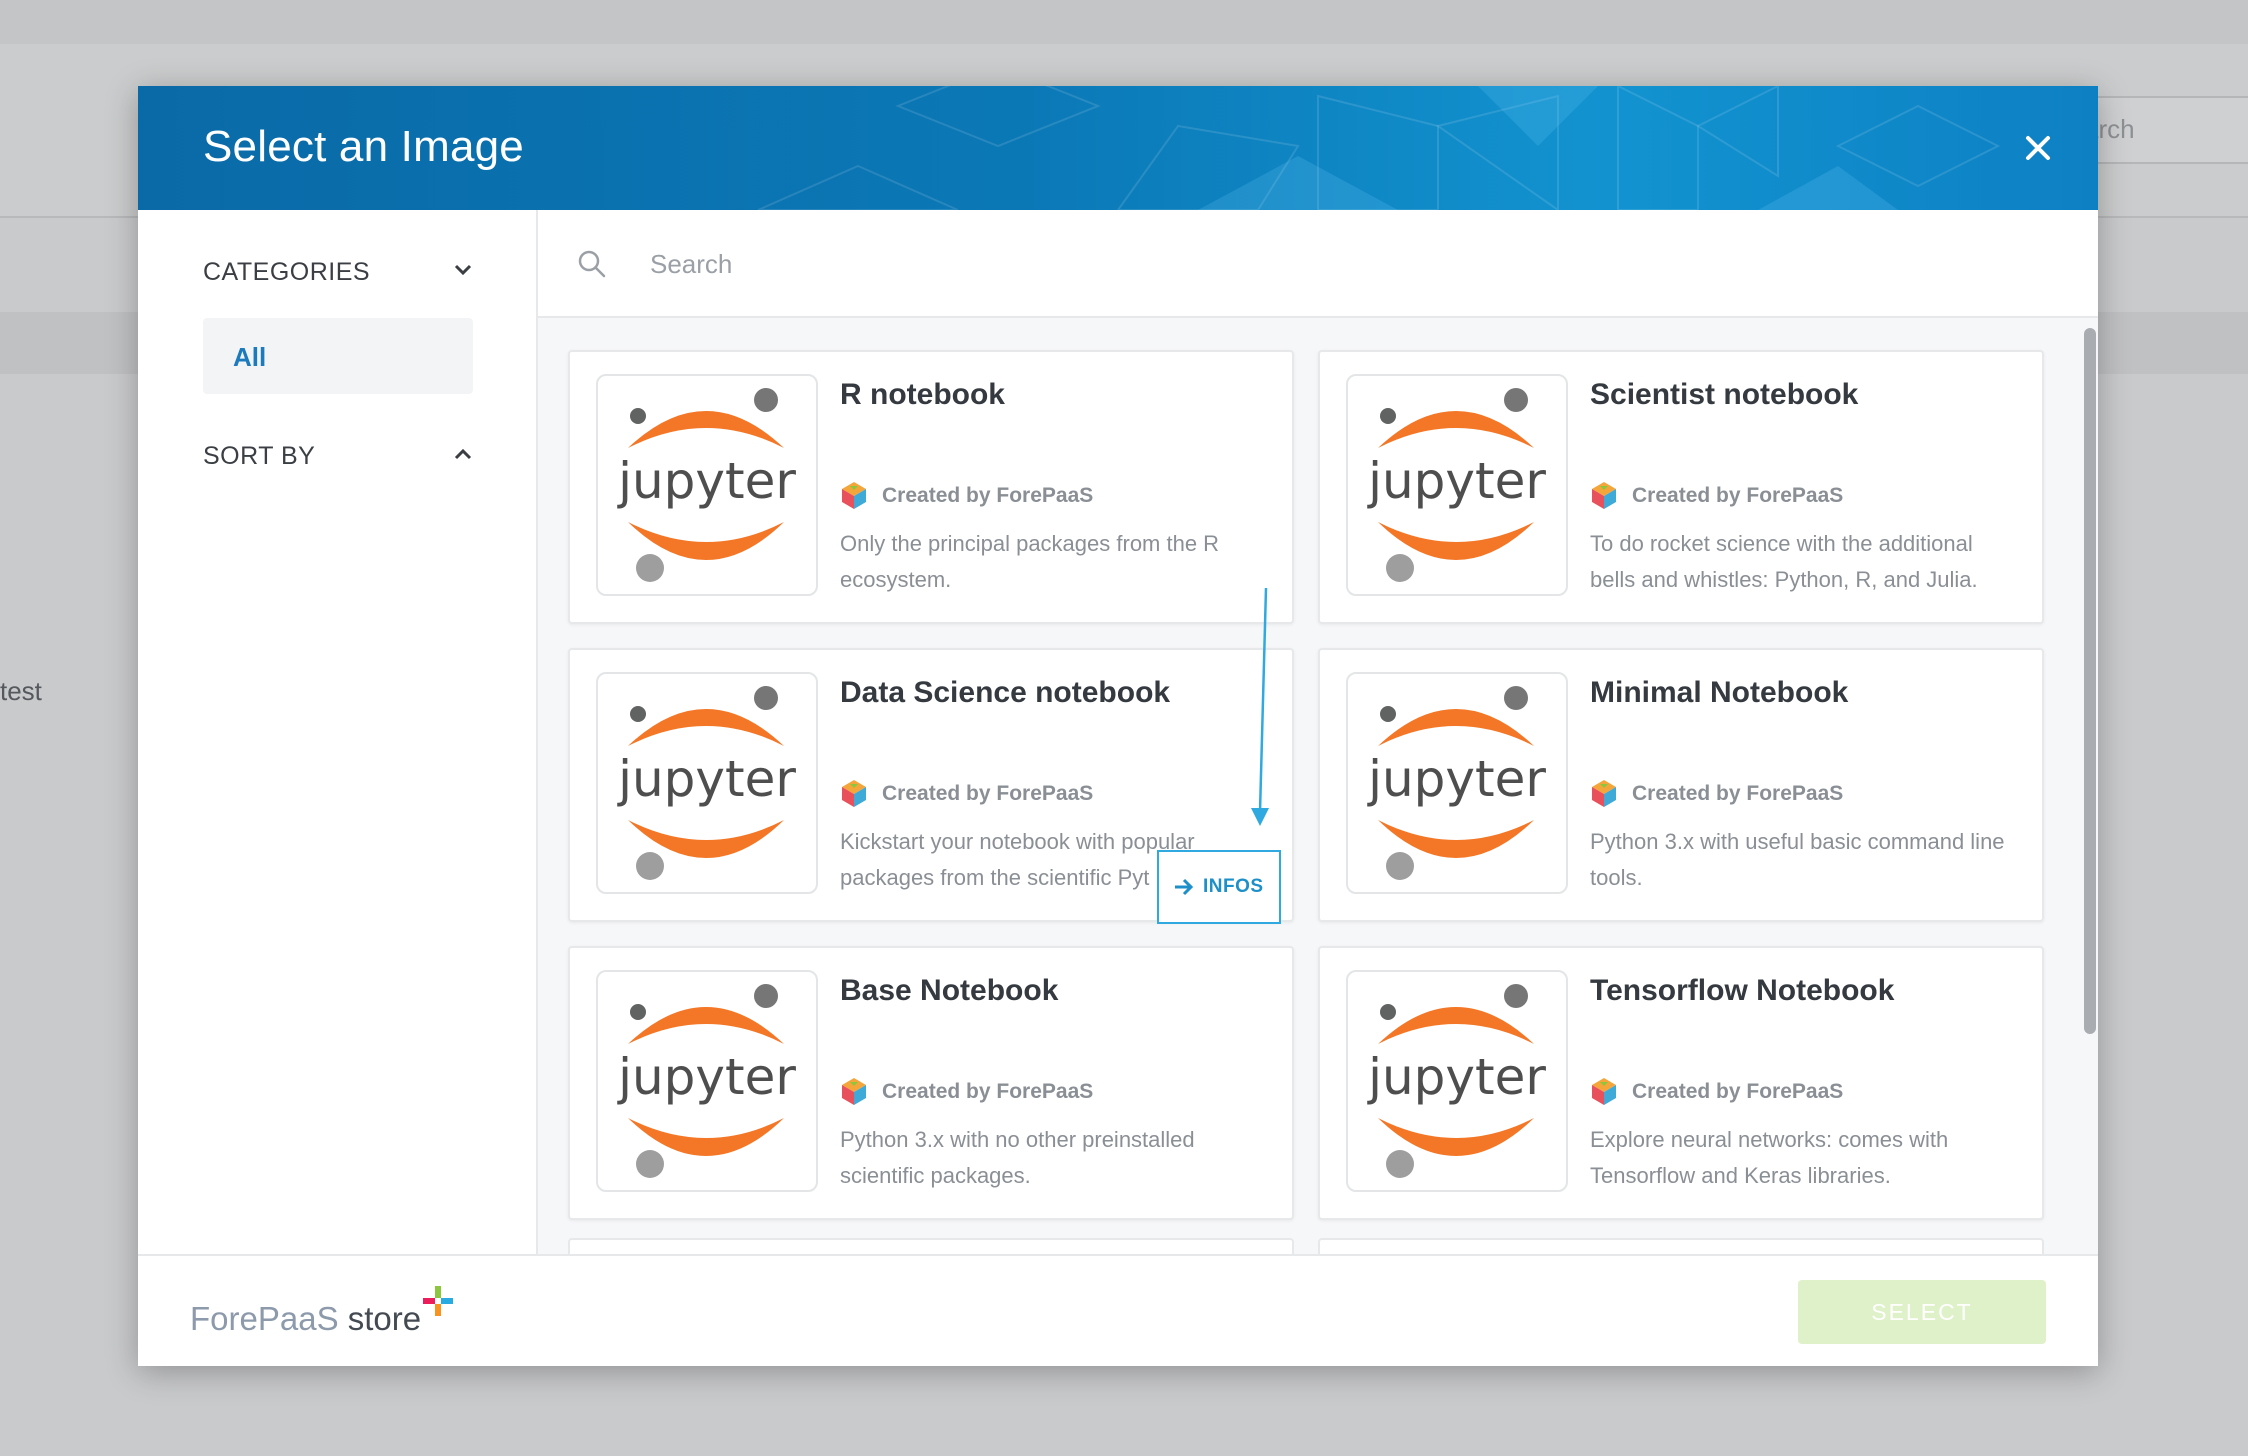  Describe the element at coordinates (949, 990) in the screenshot. I see `card-title: Base Notebook` at that location.